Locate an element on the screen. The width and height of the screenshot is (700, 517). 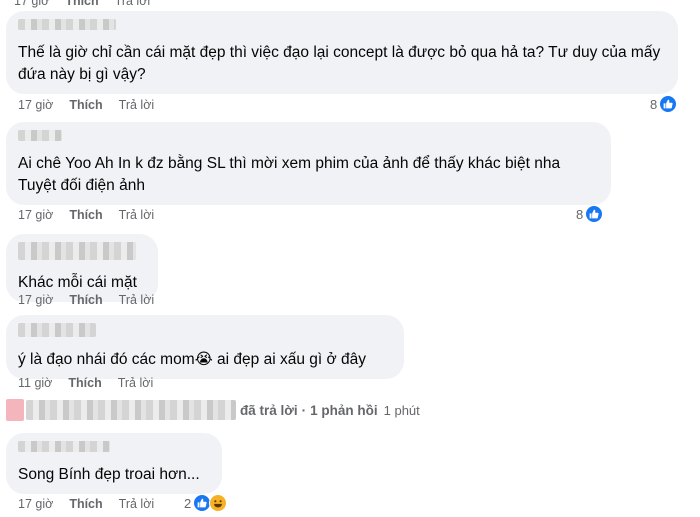
reply-time: 1 phút is located at coordinates (401, 410).